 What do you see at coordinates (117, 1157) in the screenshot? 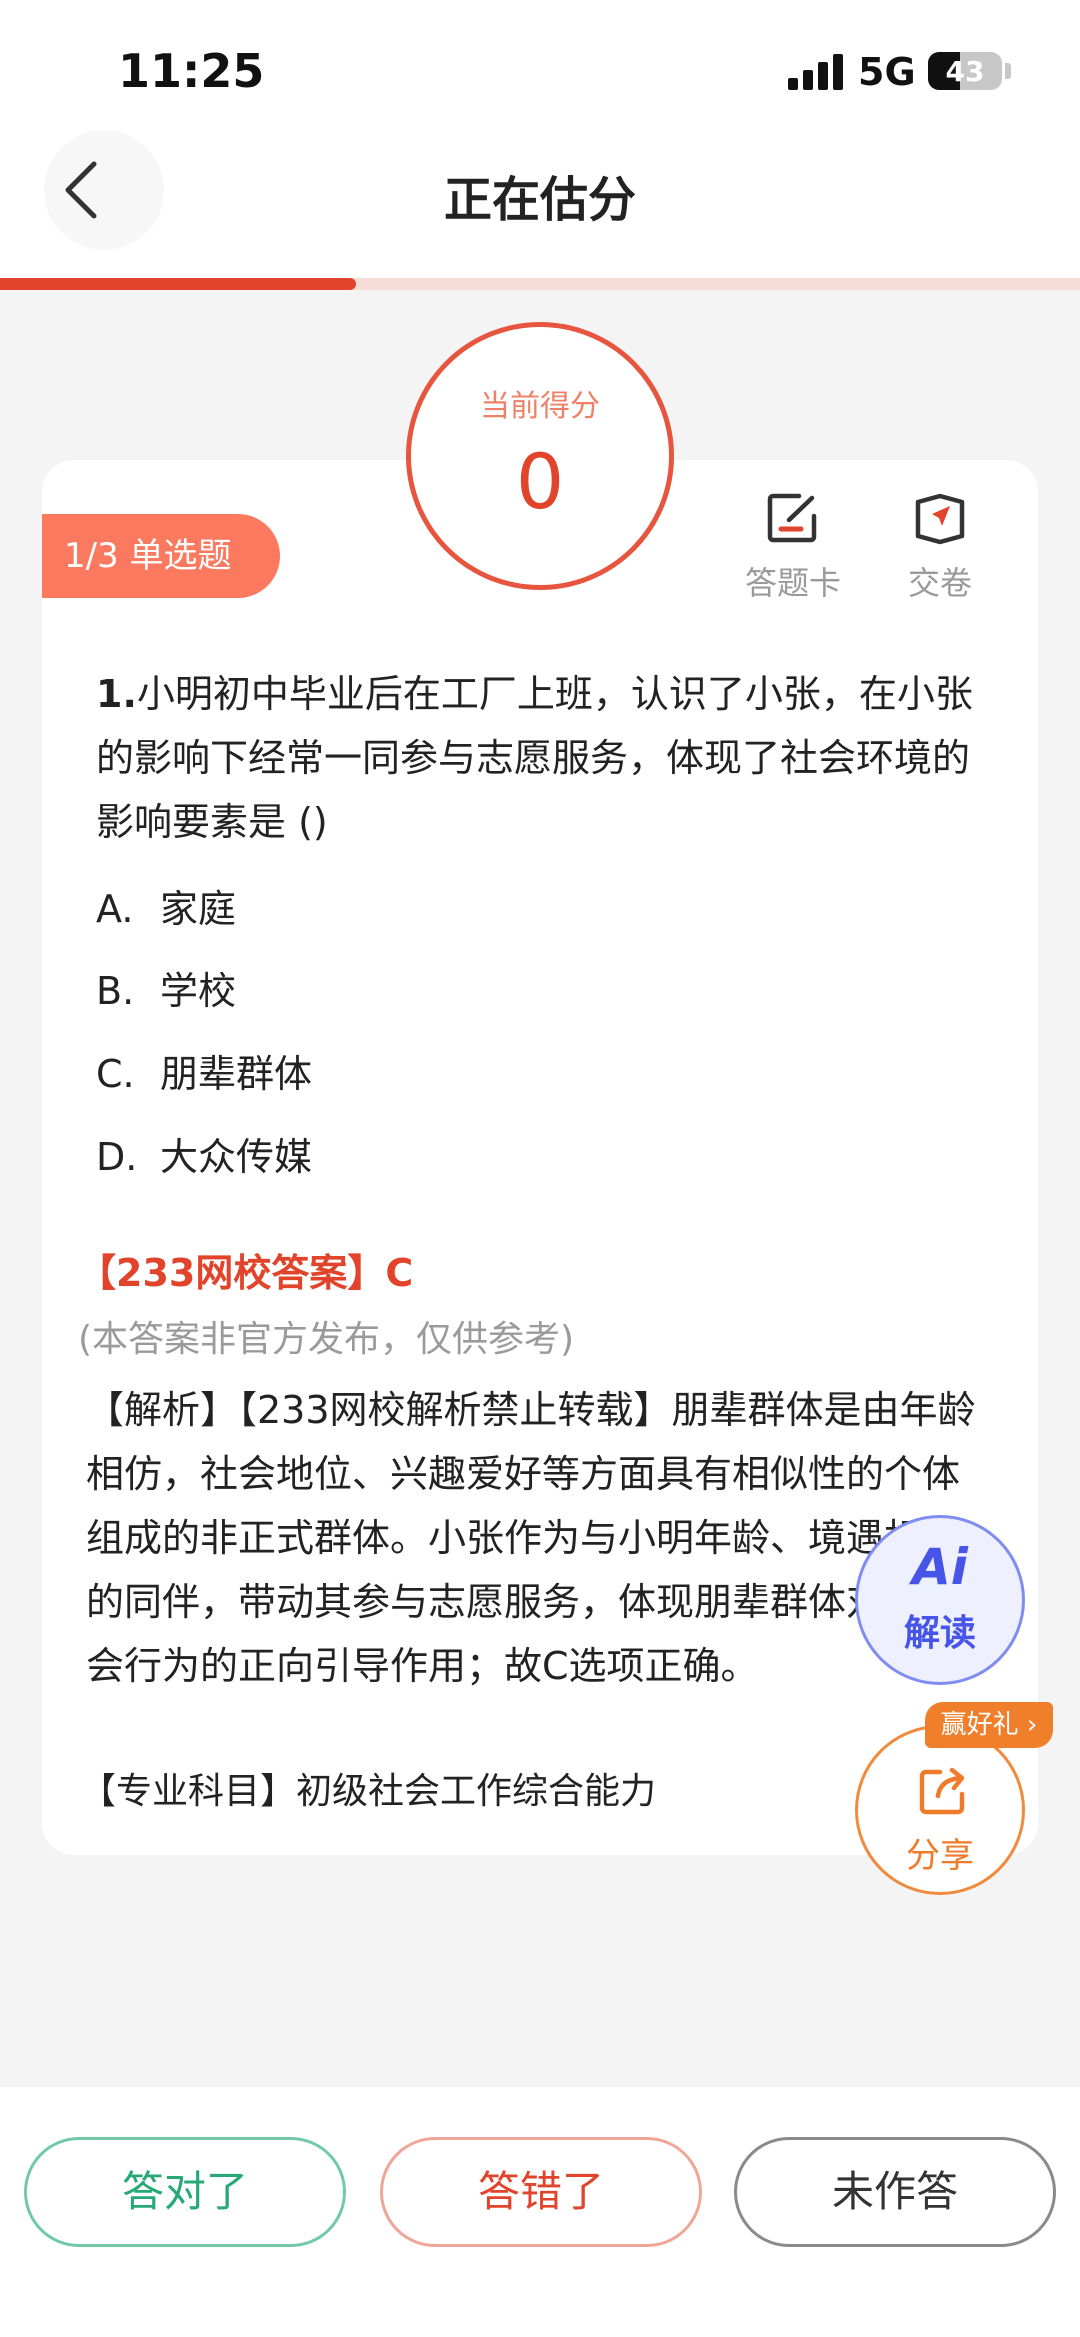
I see `option-letter: D.` at bounding box center [117, 1157].